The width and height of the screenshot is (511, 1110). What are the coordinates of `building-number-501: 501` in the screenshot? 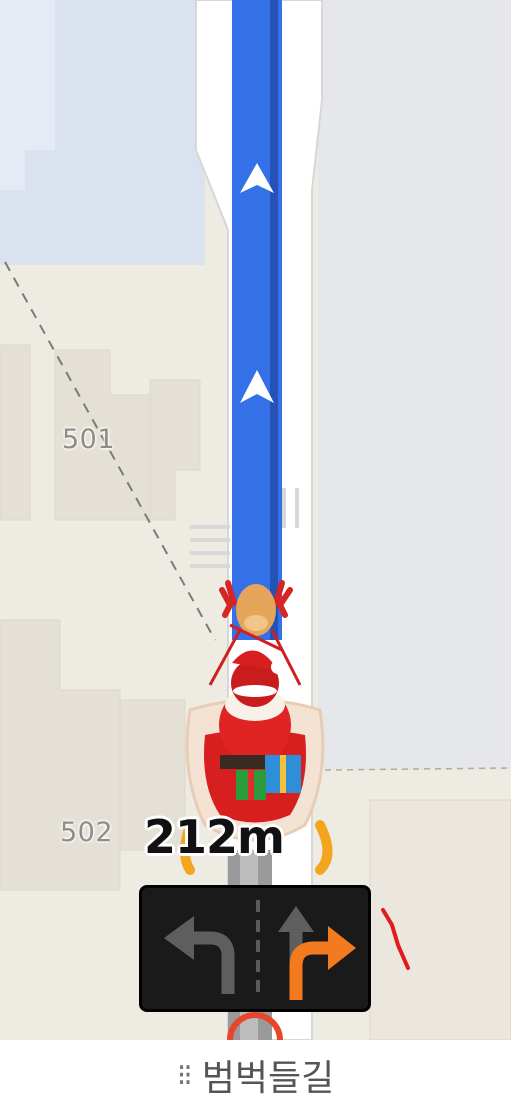 It's located at (89, 439).